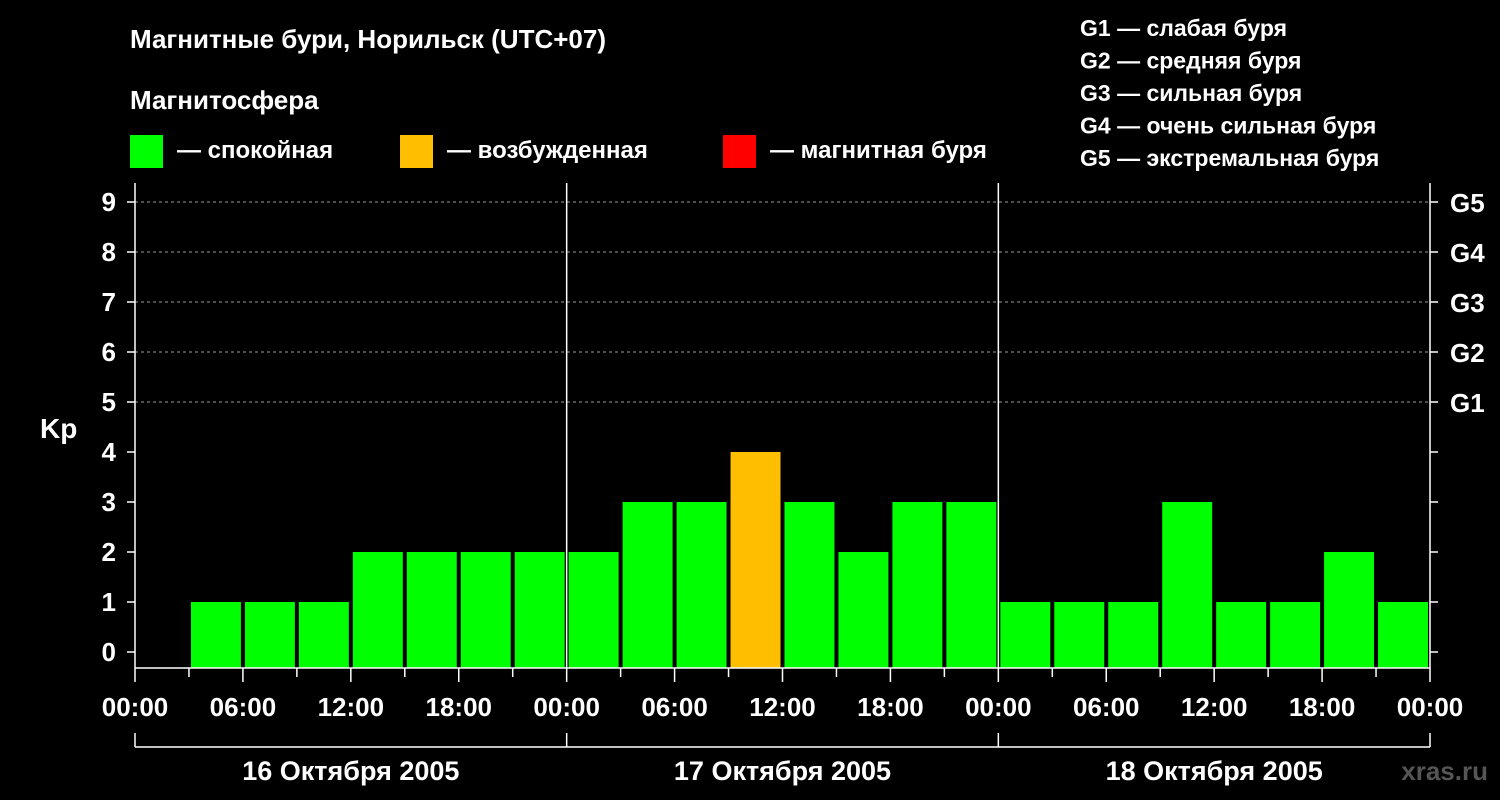 The width and height of the screenshot is (1500, 800). Describe the element at coordinates (109, 302) in the screenshot. I see `y-tick-label: 7` at that location.